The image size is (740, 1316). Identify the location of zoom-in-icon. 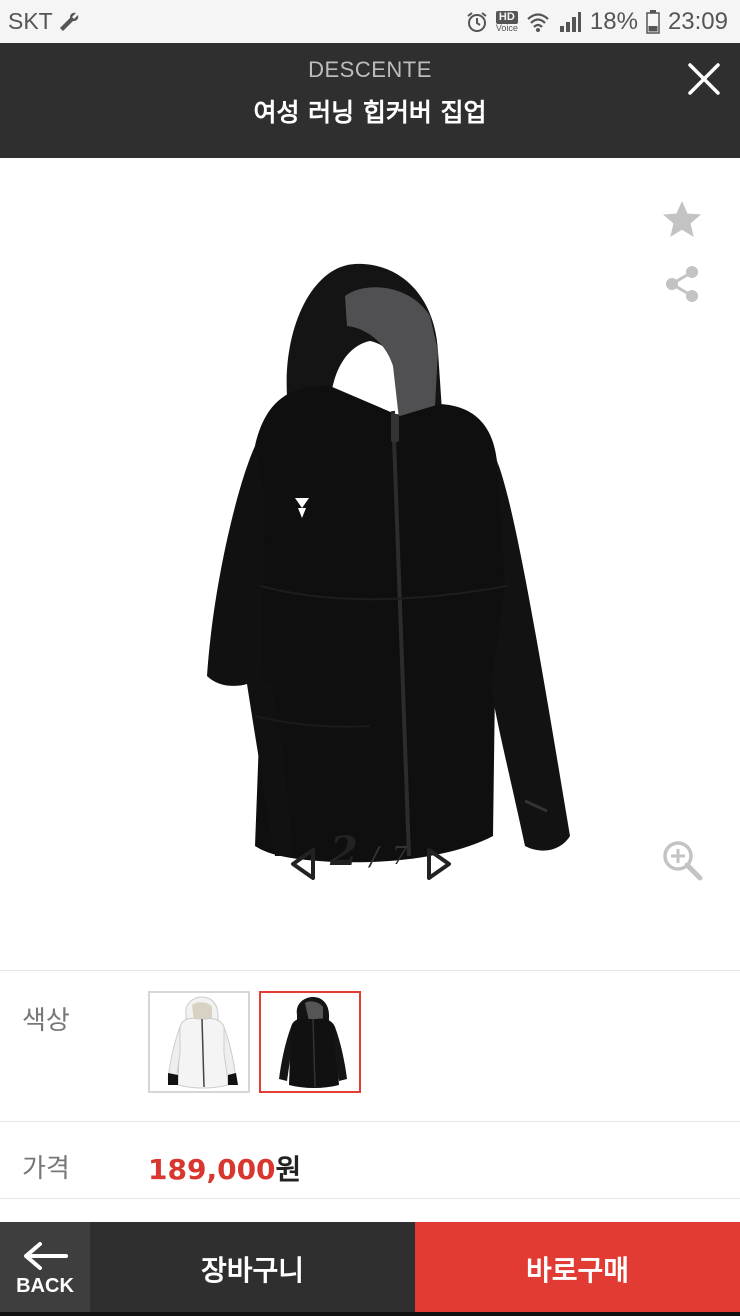
(682, 860).